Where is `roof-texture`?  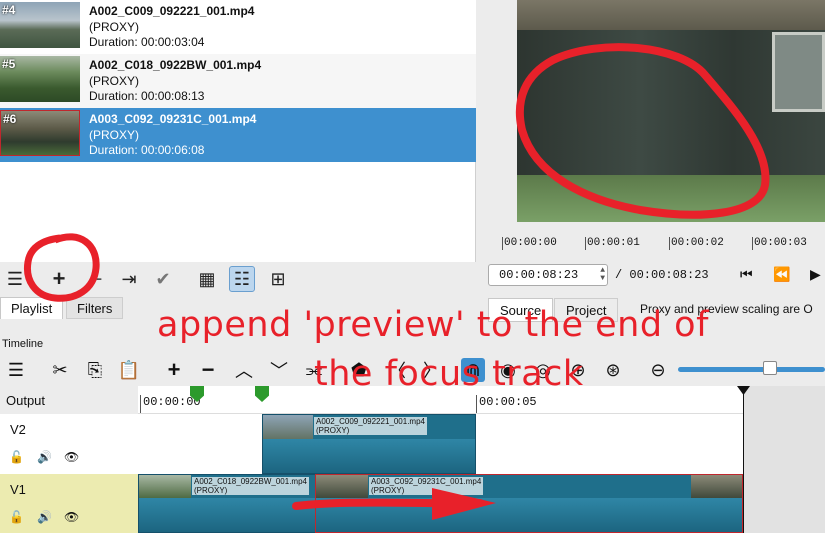
roof-texture is located at coordinates (671, 15).